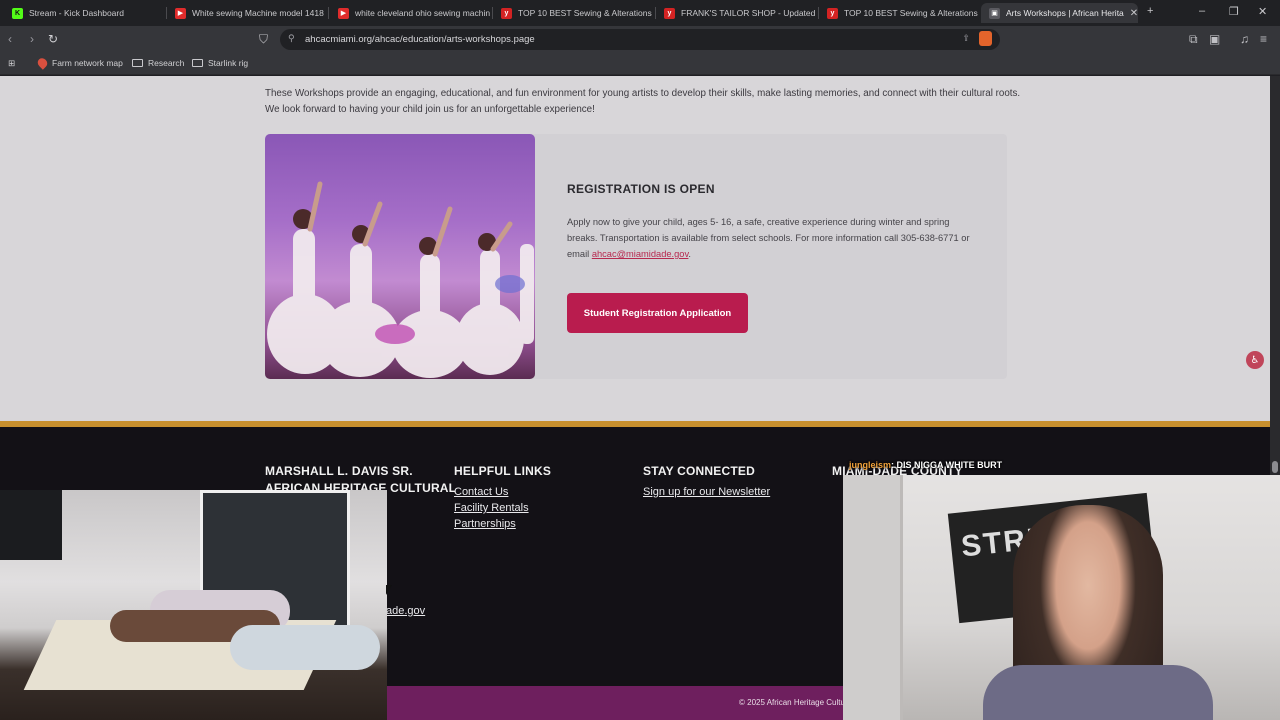 The image size is (1280, 720). I want to click on tab-label: Stream - Kick Dashboard, so click(76, 13).